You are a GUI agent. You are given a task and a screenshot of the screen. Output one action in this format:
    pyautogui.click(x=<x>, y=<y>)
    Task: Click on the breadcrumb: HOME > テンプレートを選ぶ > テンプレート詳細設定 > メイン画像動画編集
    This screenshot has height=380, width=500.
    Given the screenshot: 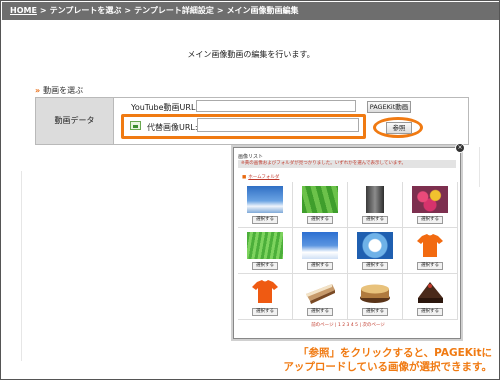 What is the action you would take?
    pyautogui.click(x=250, y=11)
    